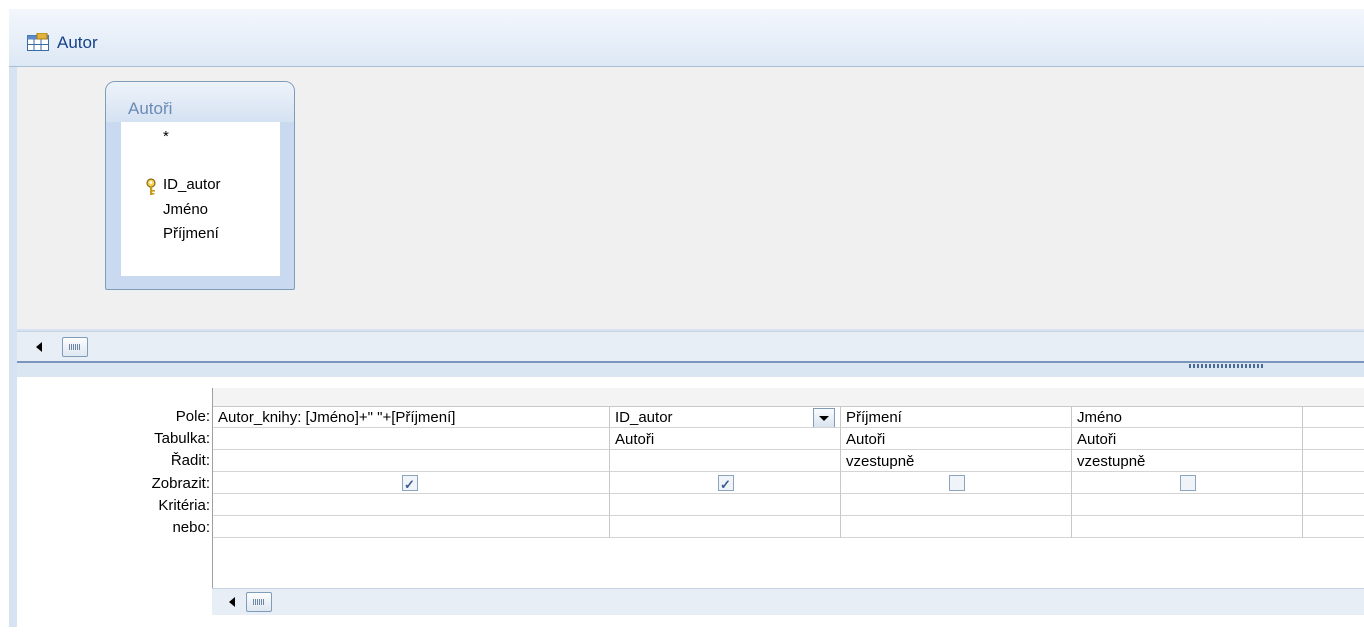 The image size is (1364, 633). I want to click on table-pane-scrollbar, so click(690, 346).